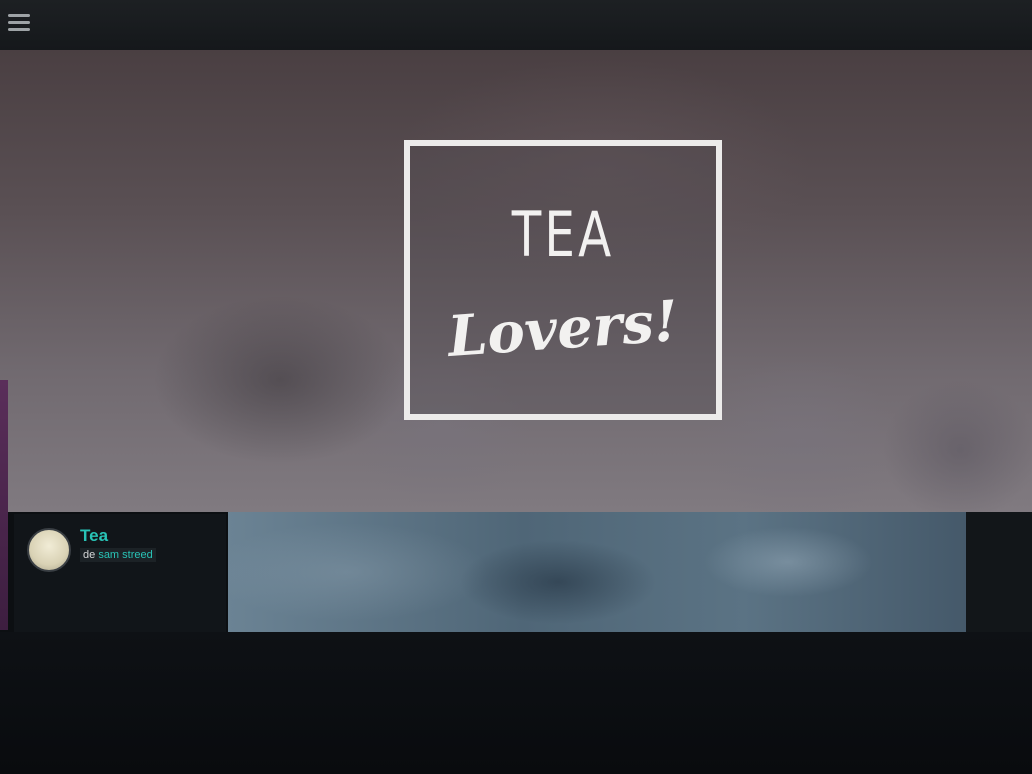 The width and height of the screenshot is (1032, 774). Describe the element at coordinates (563, 329) in the screenshot. I see `logo-subtitle: Lovers!` at that location.